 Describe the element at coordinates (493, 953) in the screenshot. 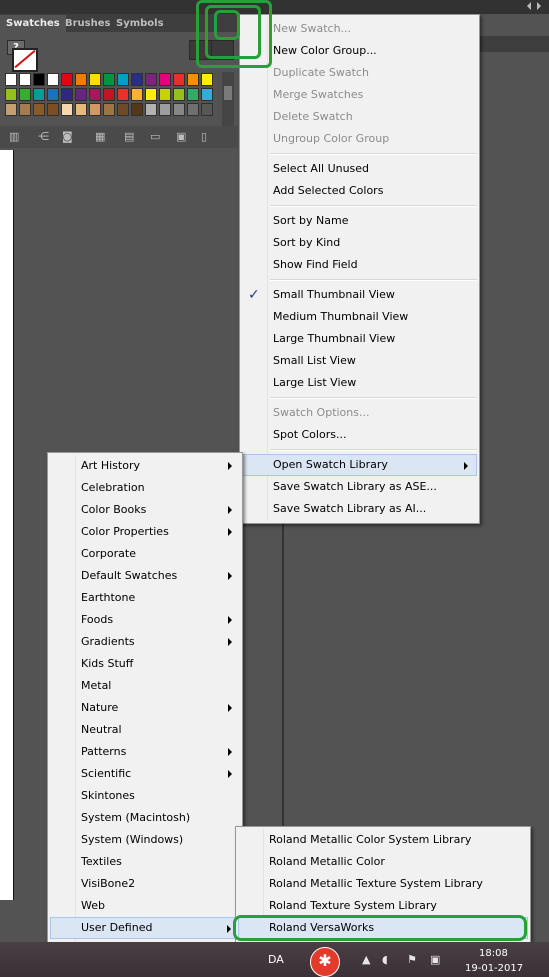

I see `clock-time: 18:08` at that location.